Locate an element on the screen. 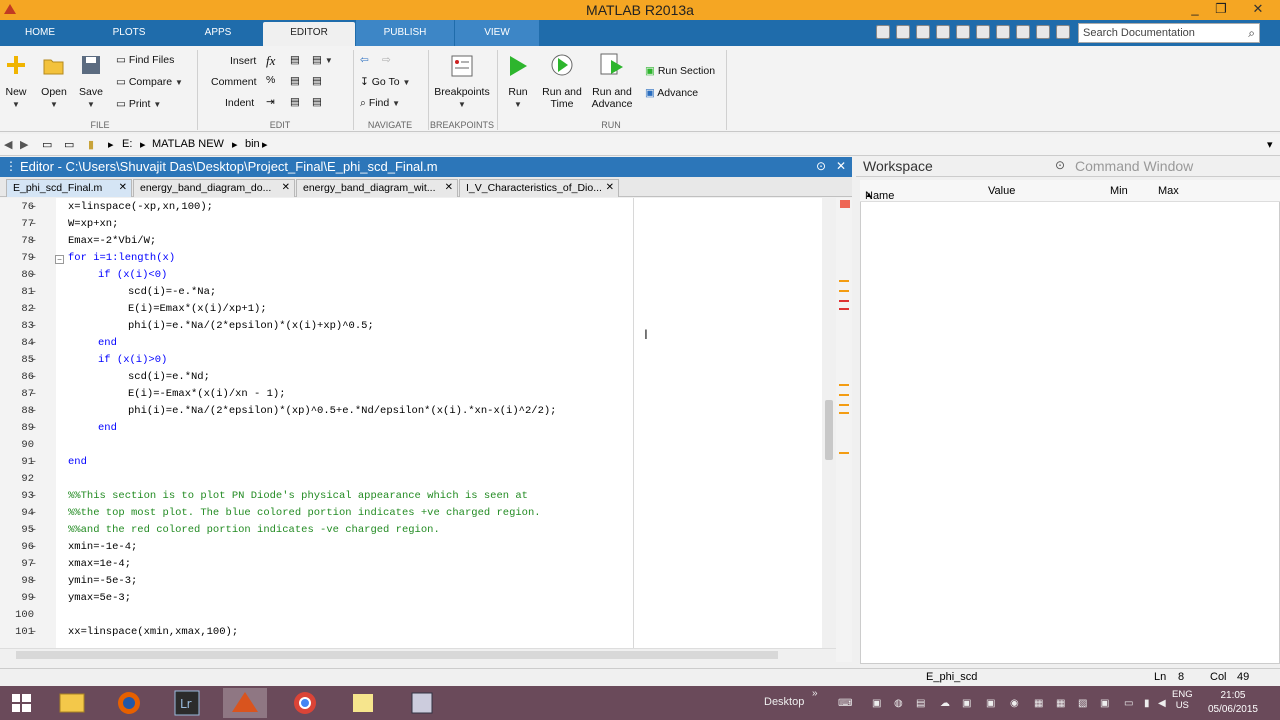  sticky-notes-icon is located at coordinates (363, 703).